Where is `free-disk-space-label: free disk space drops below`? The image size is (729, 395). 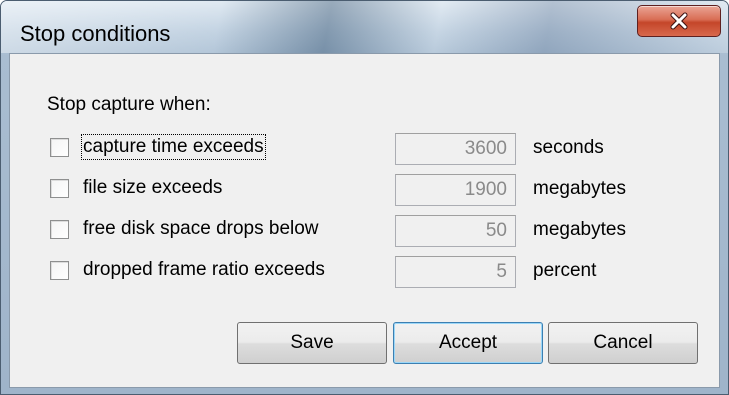
free-disk-space-label: free disk space drops below is located at coordinates (201, 229).